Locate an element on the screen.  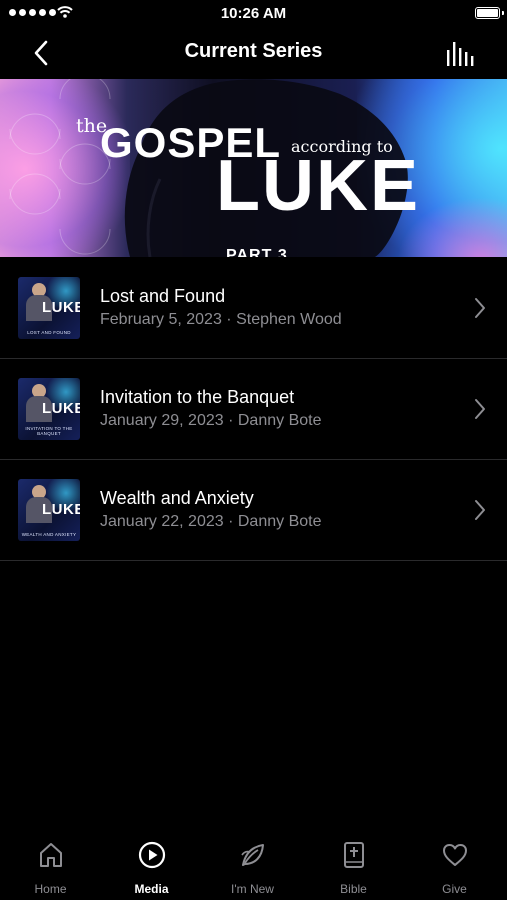
audio-bars-icon is located at coordinates (460, 54).